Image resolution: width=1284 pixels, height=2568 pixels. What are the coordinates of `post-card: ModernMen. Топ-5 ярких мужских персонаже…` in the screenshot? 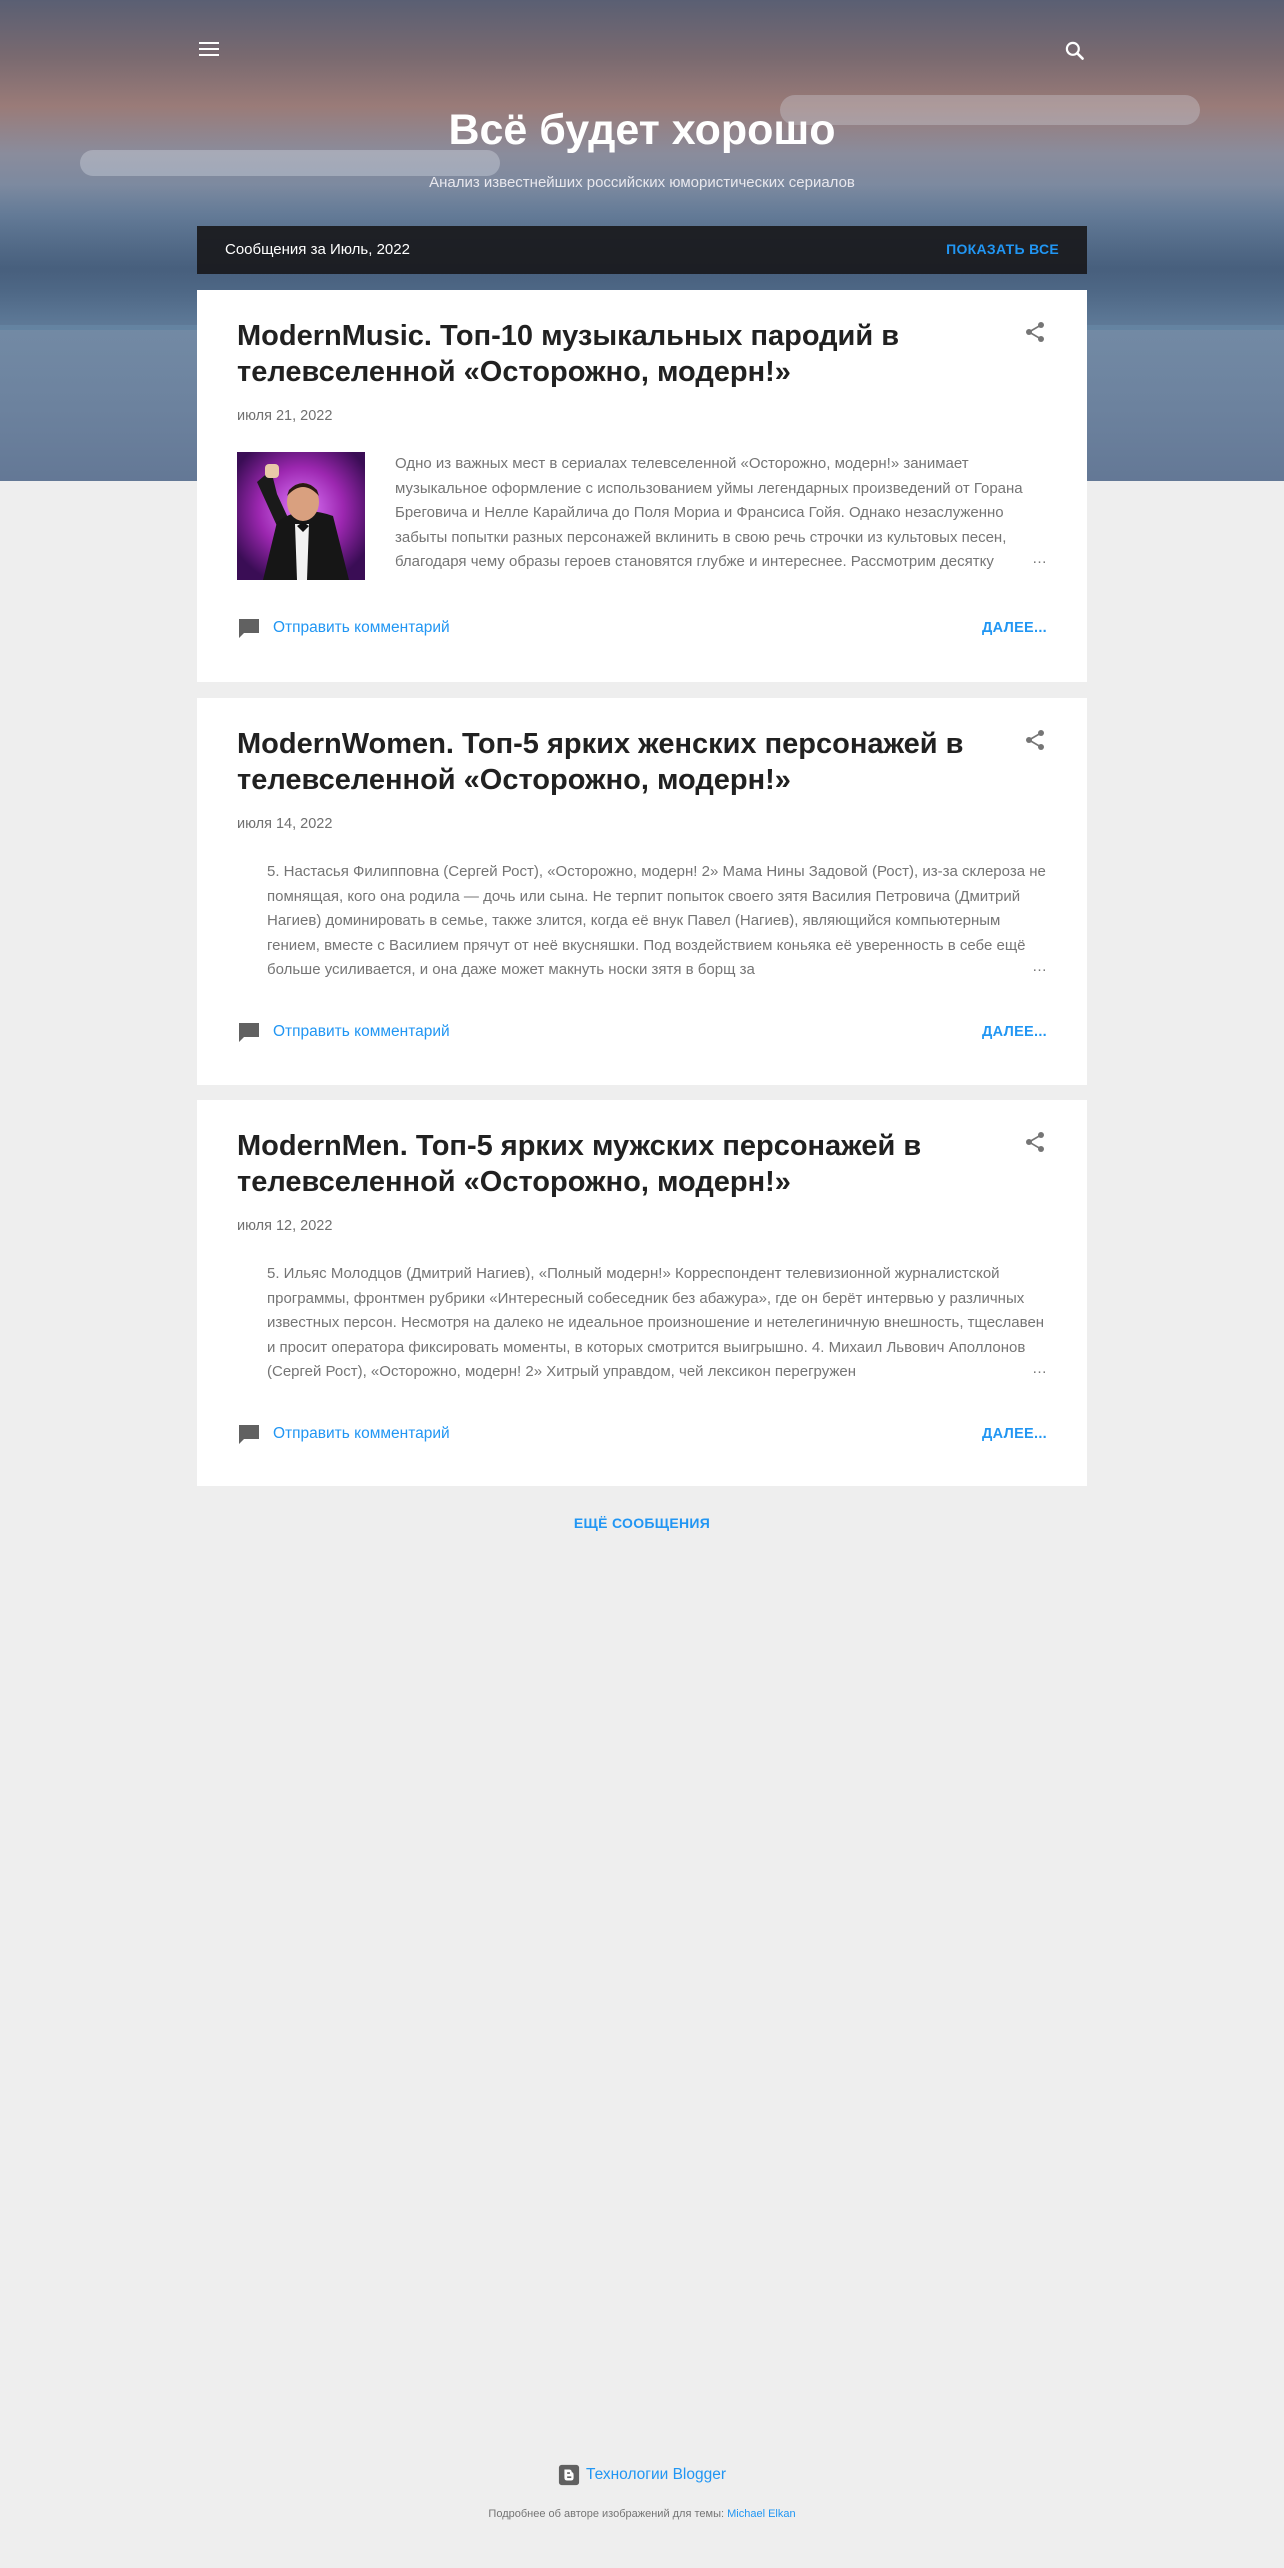 It's located at (642, 1293).